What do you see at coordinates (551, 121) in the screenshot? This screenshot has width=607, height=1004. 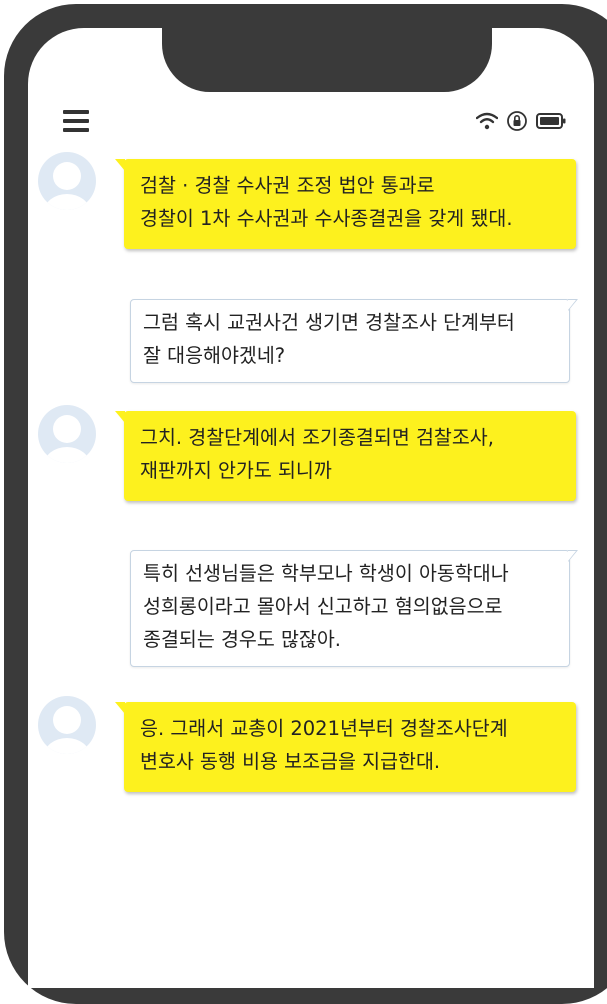 I see `battery-icon` at bounding box center [551, 121].